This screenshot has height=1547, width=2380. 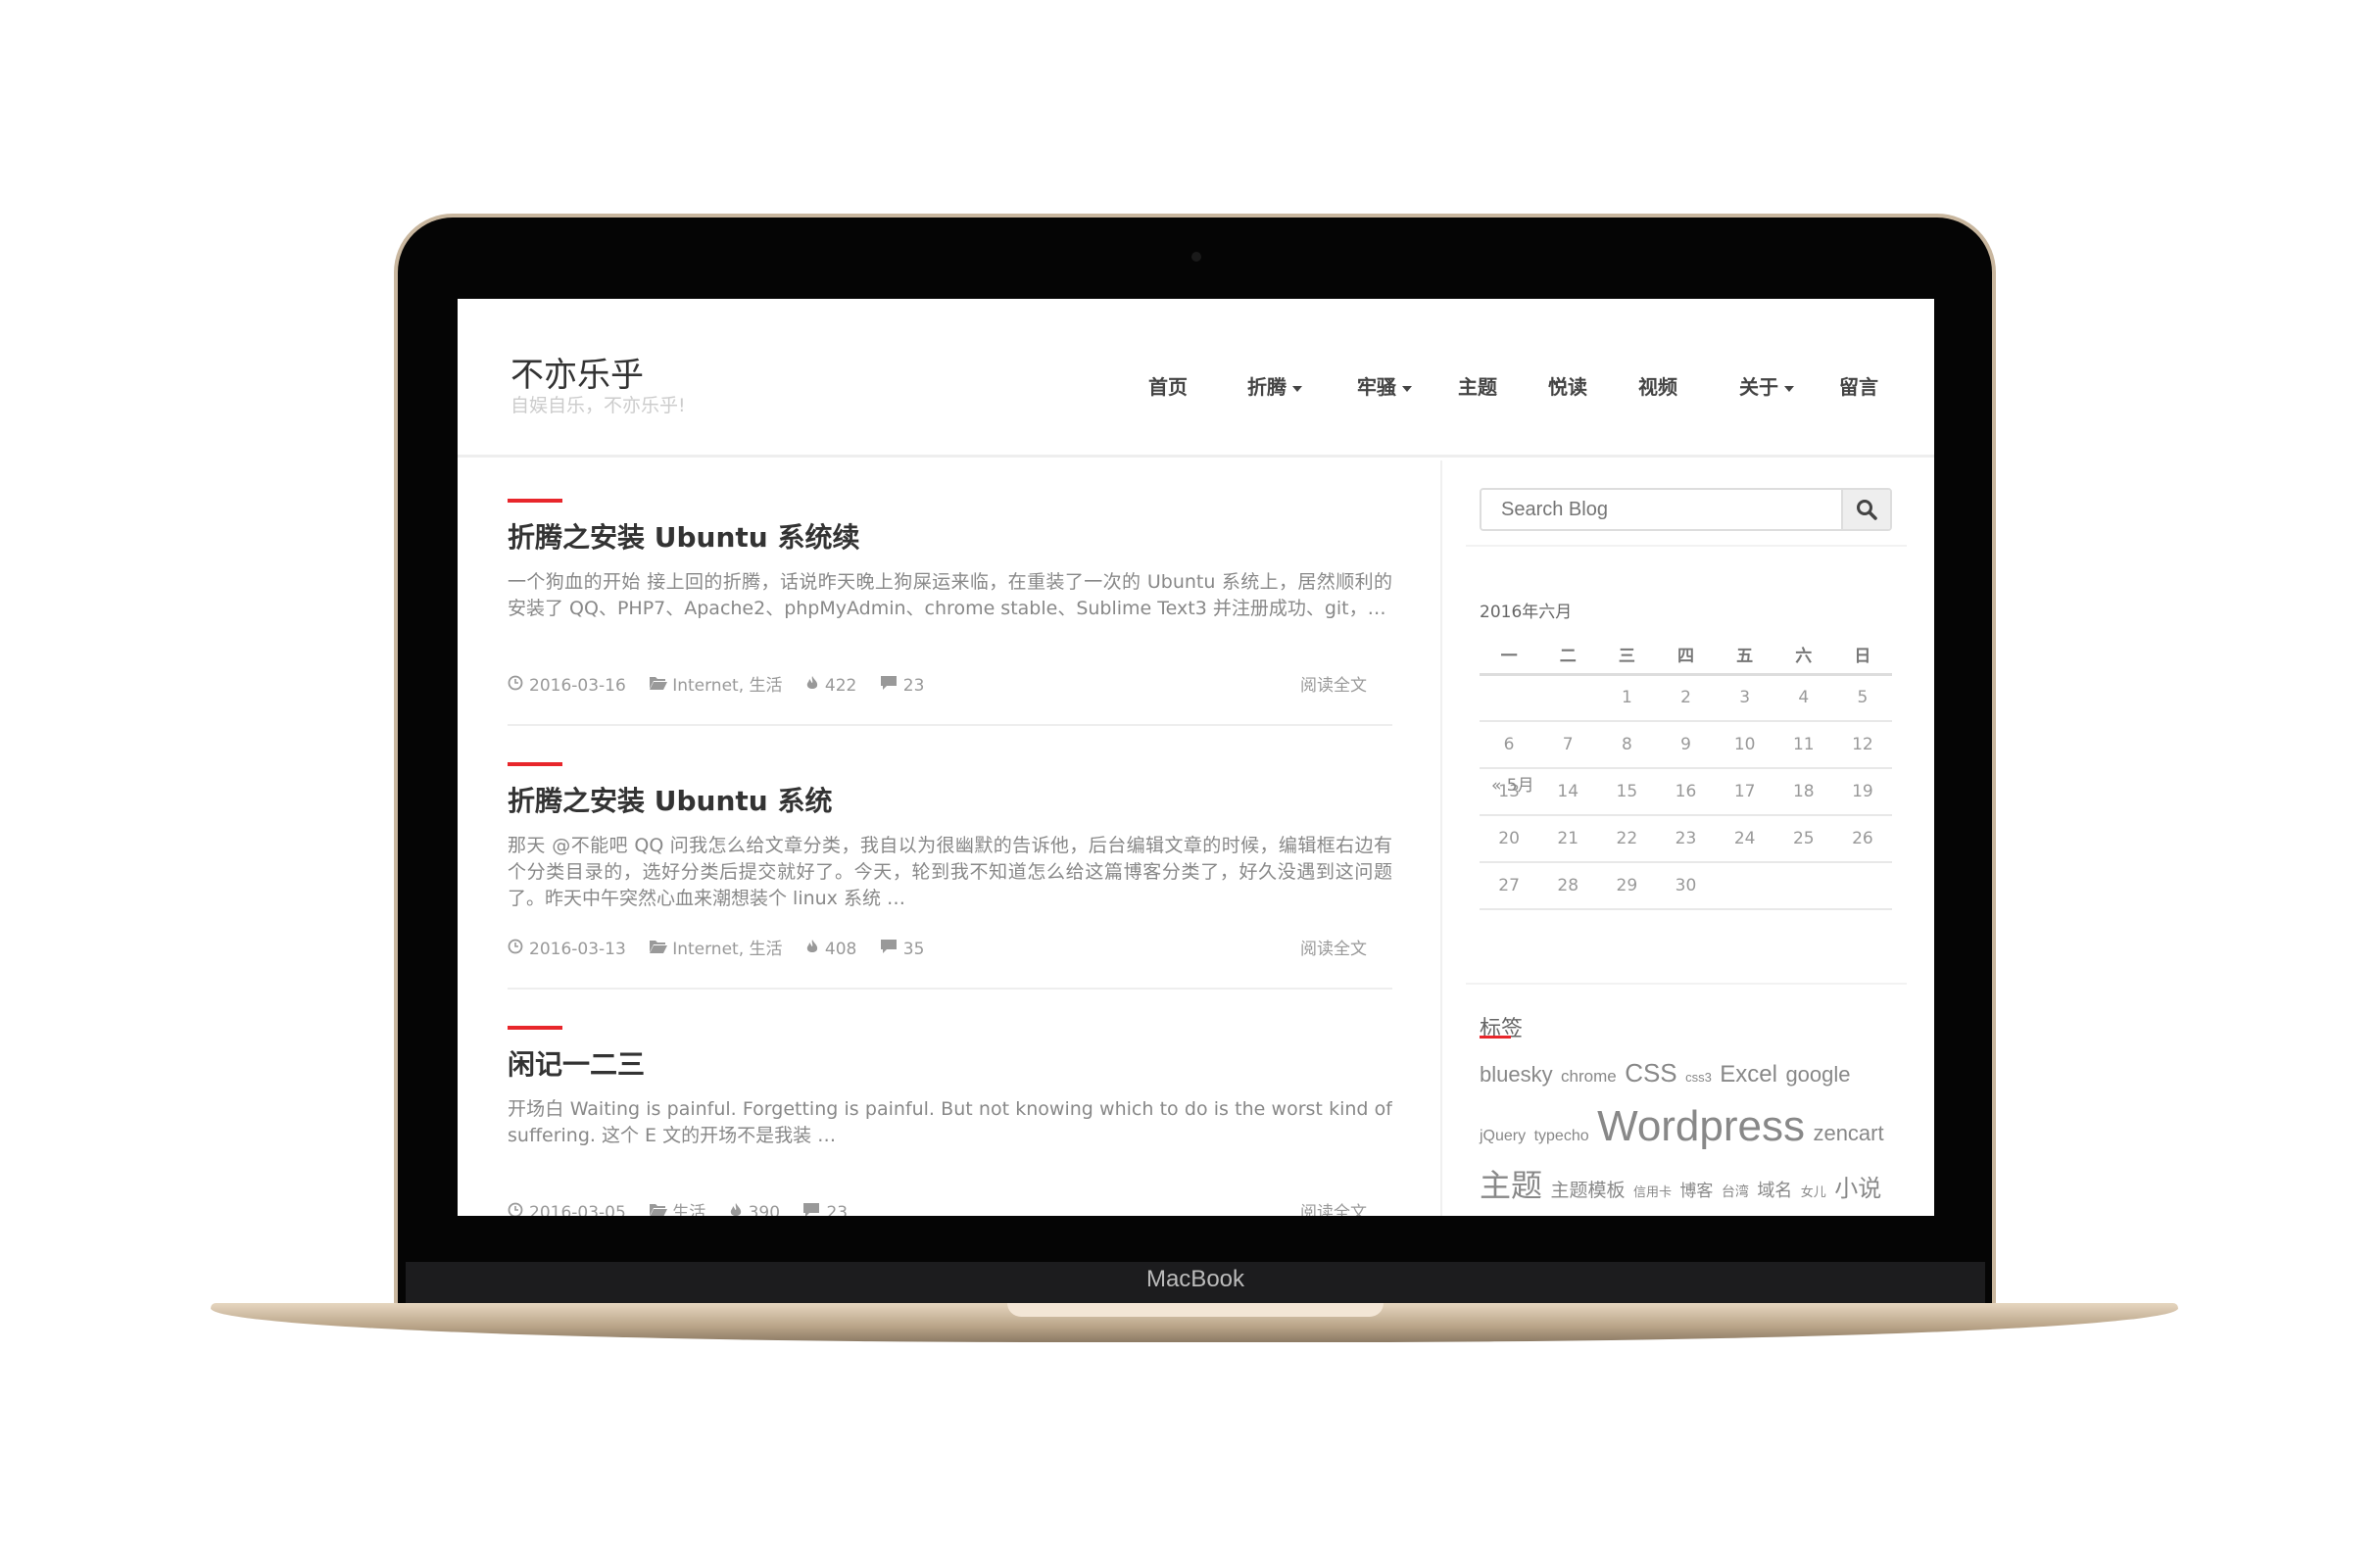 I want to click on calendar-prev-link: « 5月, so click(x=1512, y=783).